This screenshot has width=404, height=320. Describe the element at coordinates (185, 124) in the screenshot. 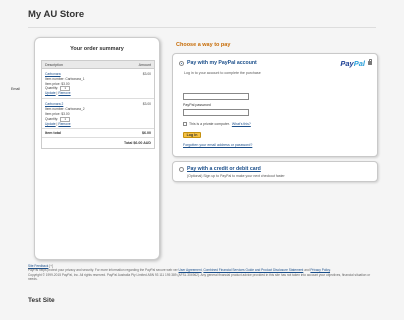

I see `private-computer-checkbox` at that location.